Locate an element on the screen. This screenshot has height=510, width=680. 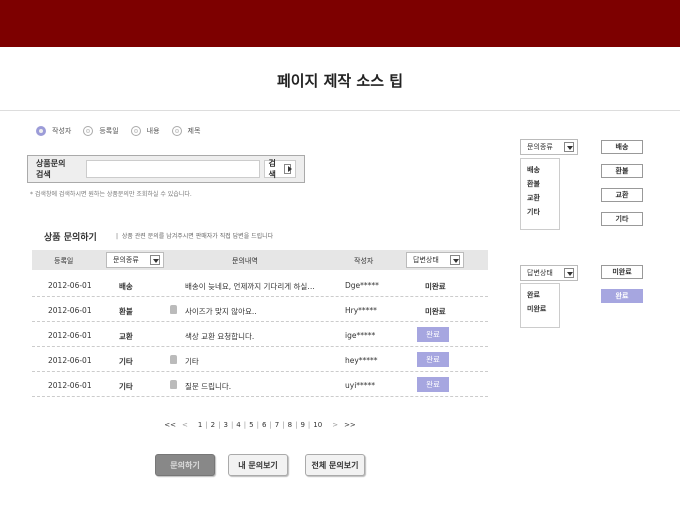
row-content: 사이즈가 맞지 않아요.. is located at coordinates (221, 311).